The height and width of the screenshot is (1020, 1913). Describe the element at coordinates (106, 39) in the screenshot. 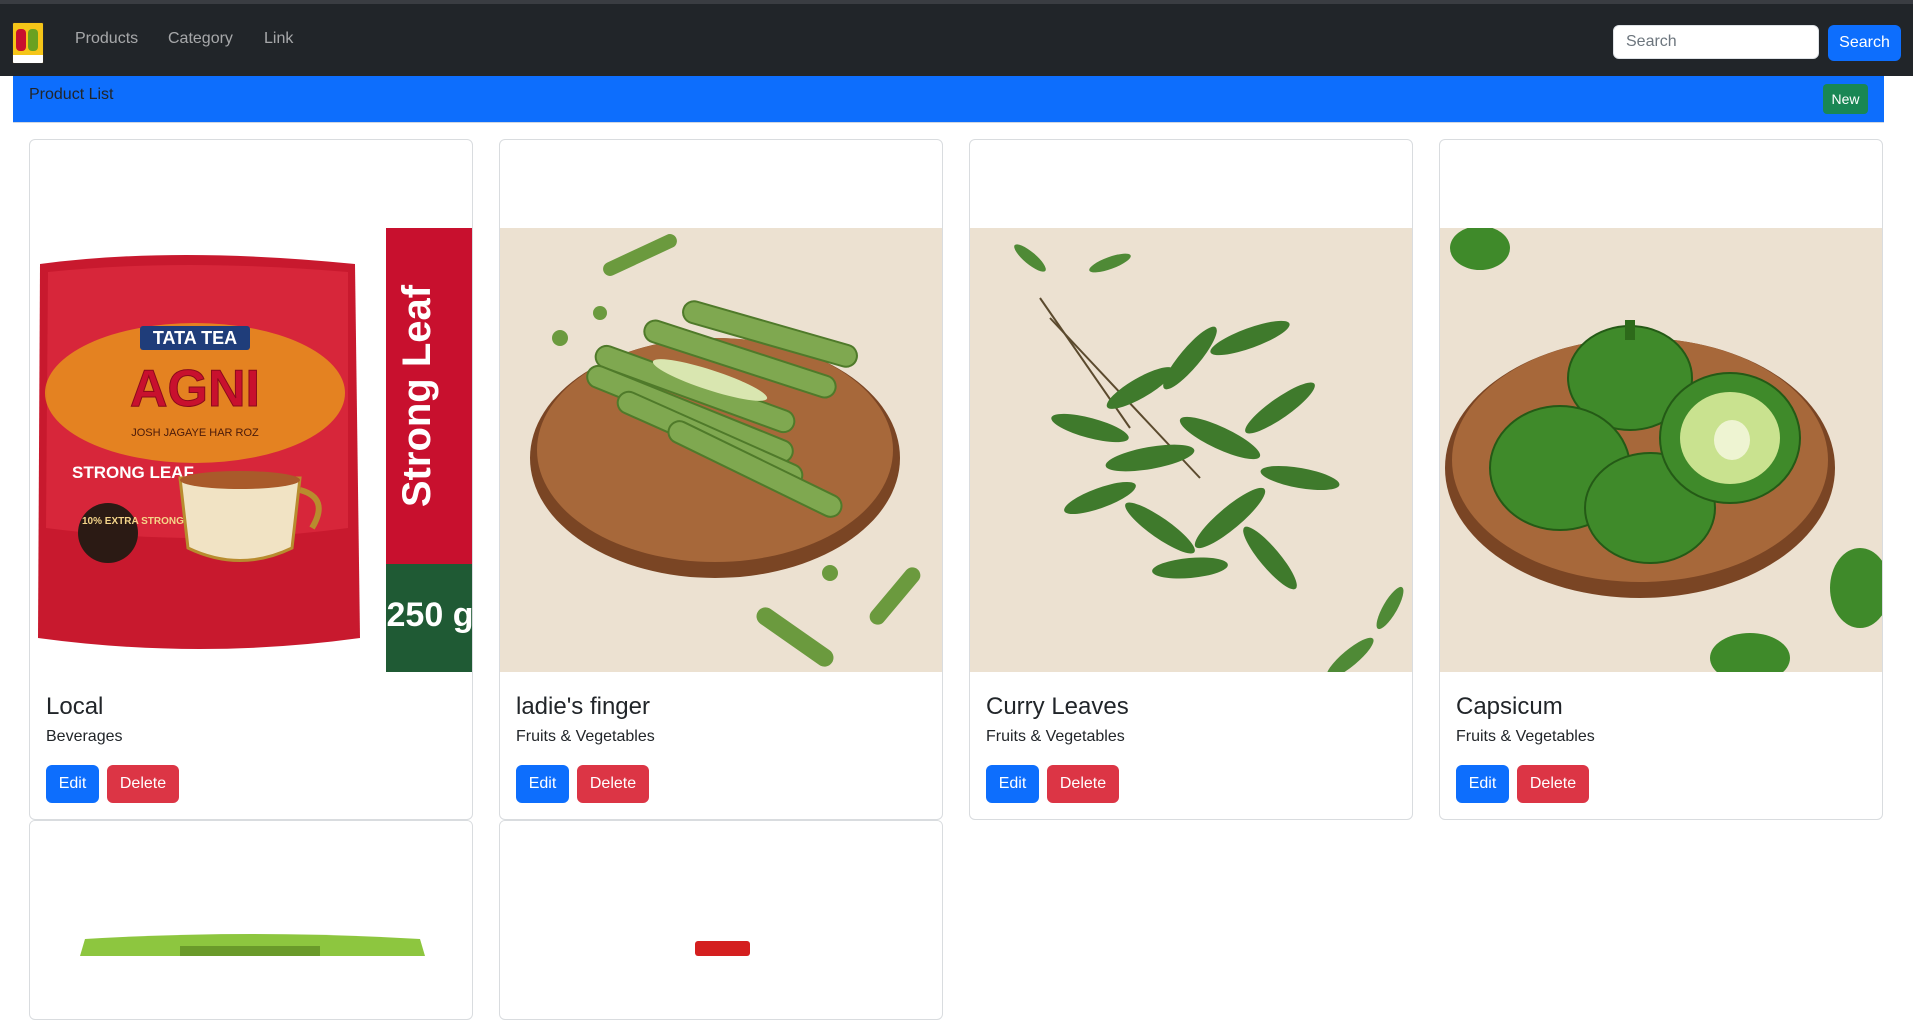

I see `nav-link-products: Products` at that location.